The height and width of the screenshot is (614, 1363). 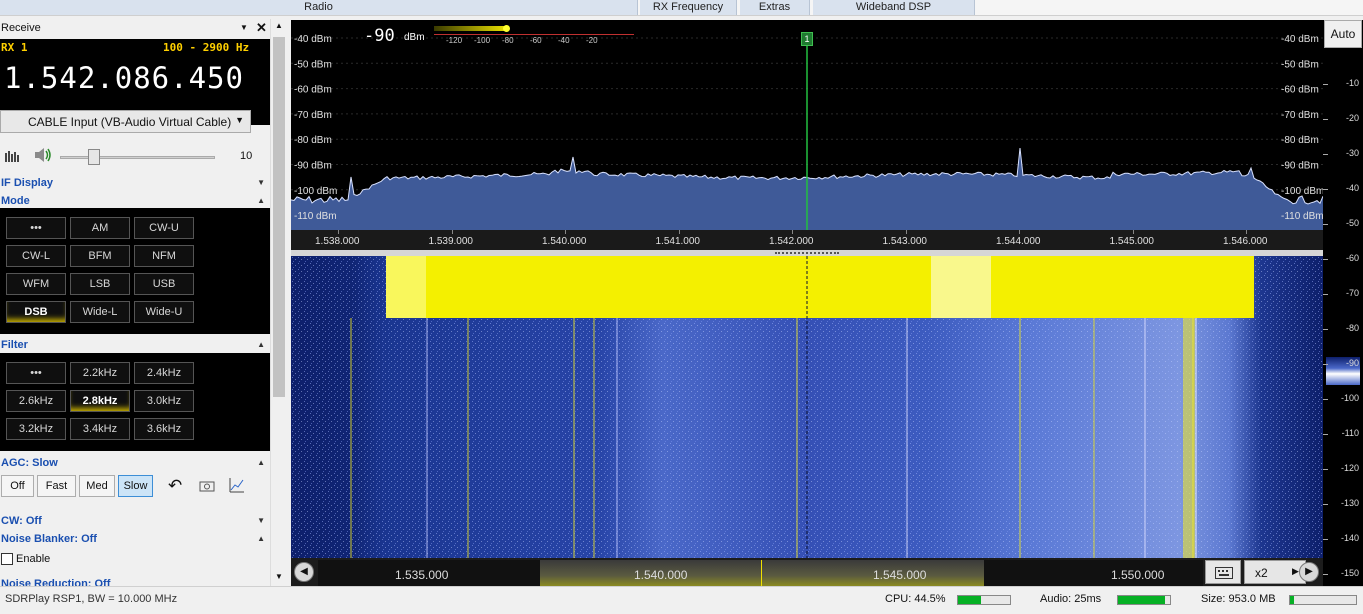 I want to click on camera-icon, so click(x=207, y=486).